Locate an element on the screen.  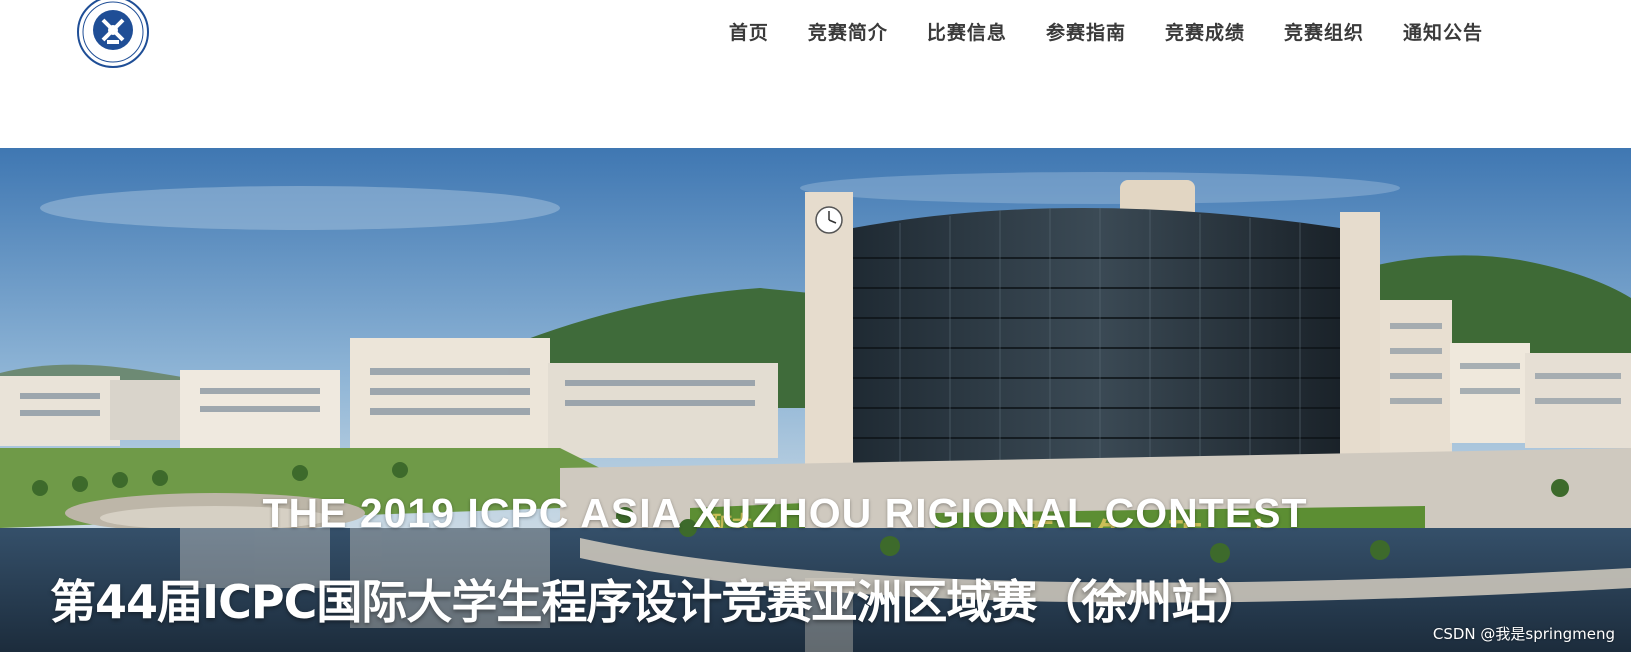
nav-organization: 竞赛组织 is located at coordinates (1324, 31).